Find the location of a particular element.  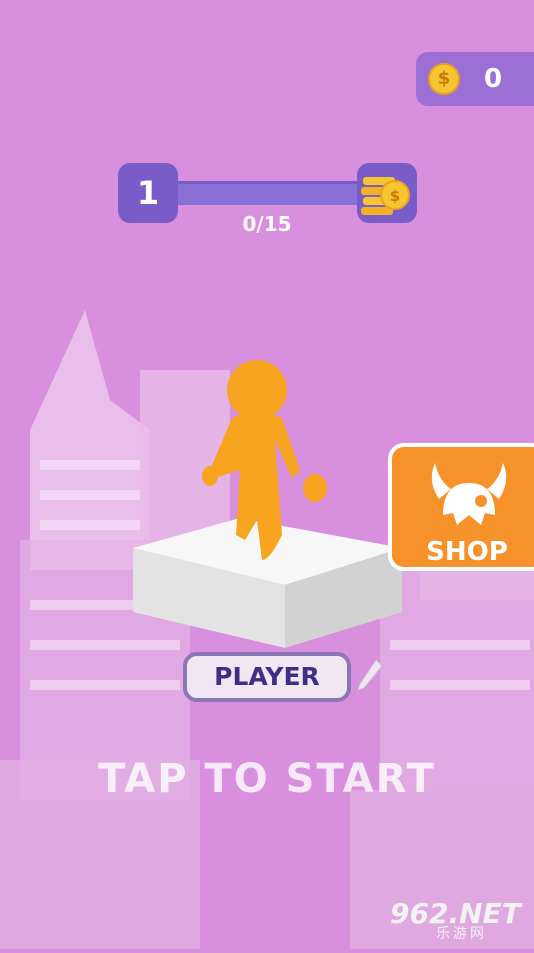

tap-to-start-prompt: TAP TO START is located at coordinates (267, 779).